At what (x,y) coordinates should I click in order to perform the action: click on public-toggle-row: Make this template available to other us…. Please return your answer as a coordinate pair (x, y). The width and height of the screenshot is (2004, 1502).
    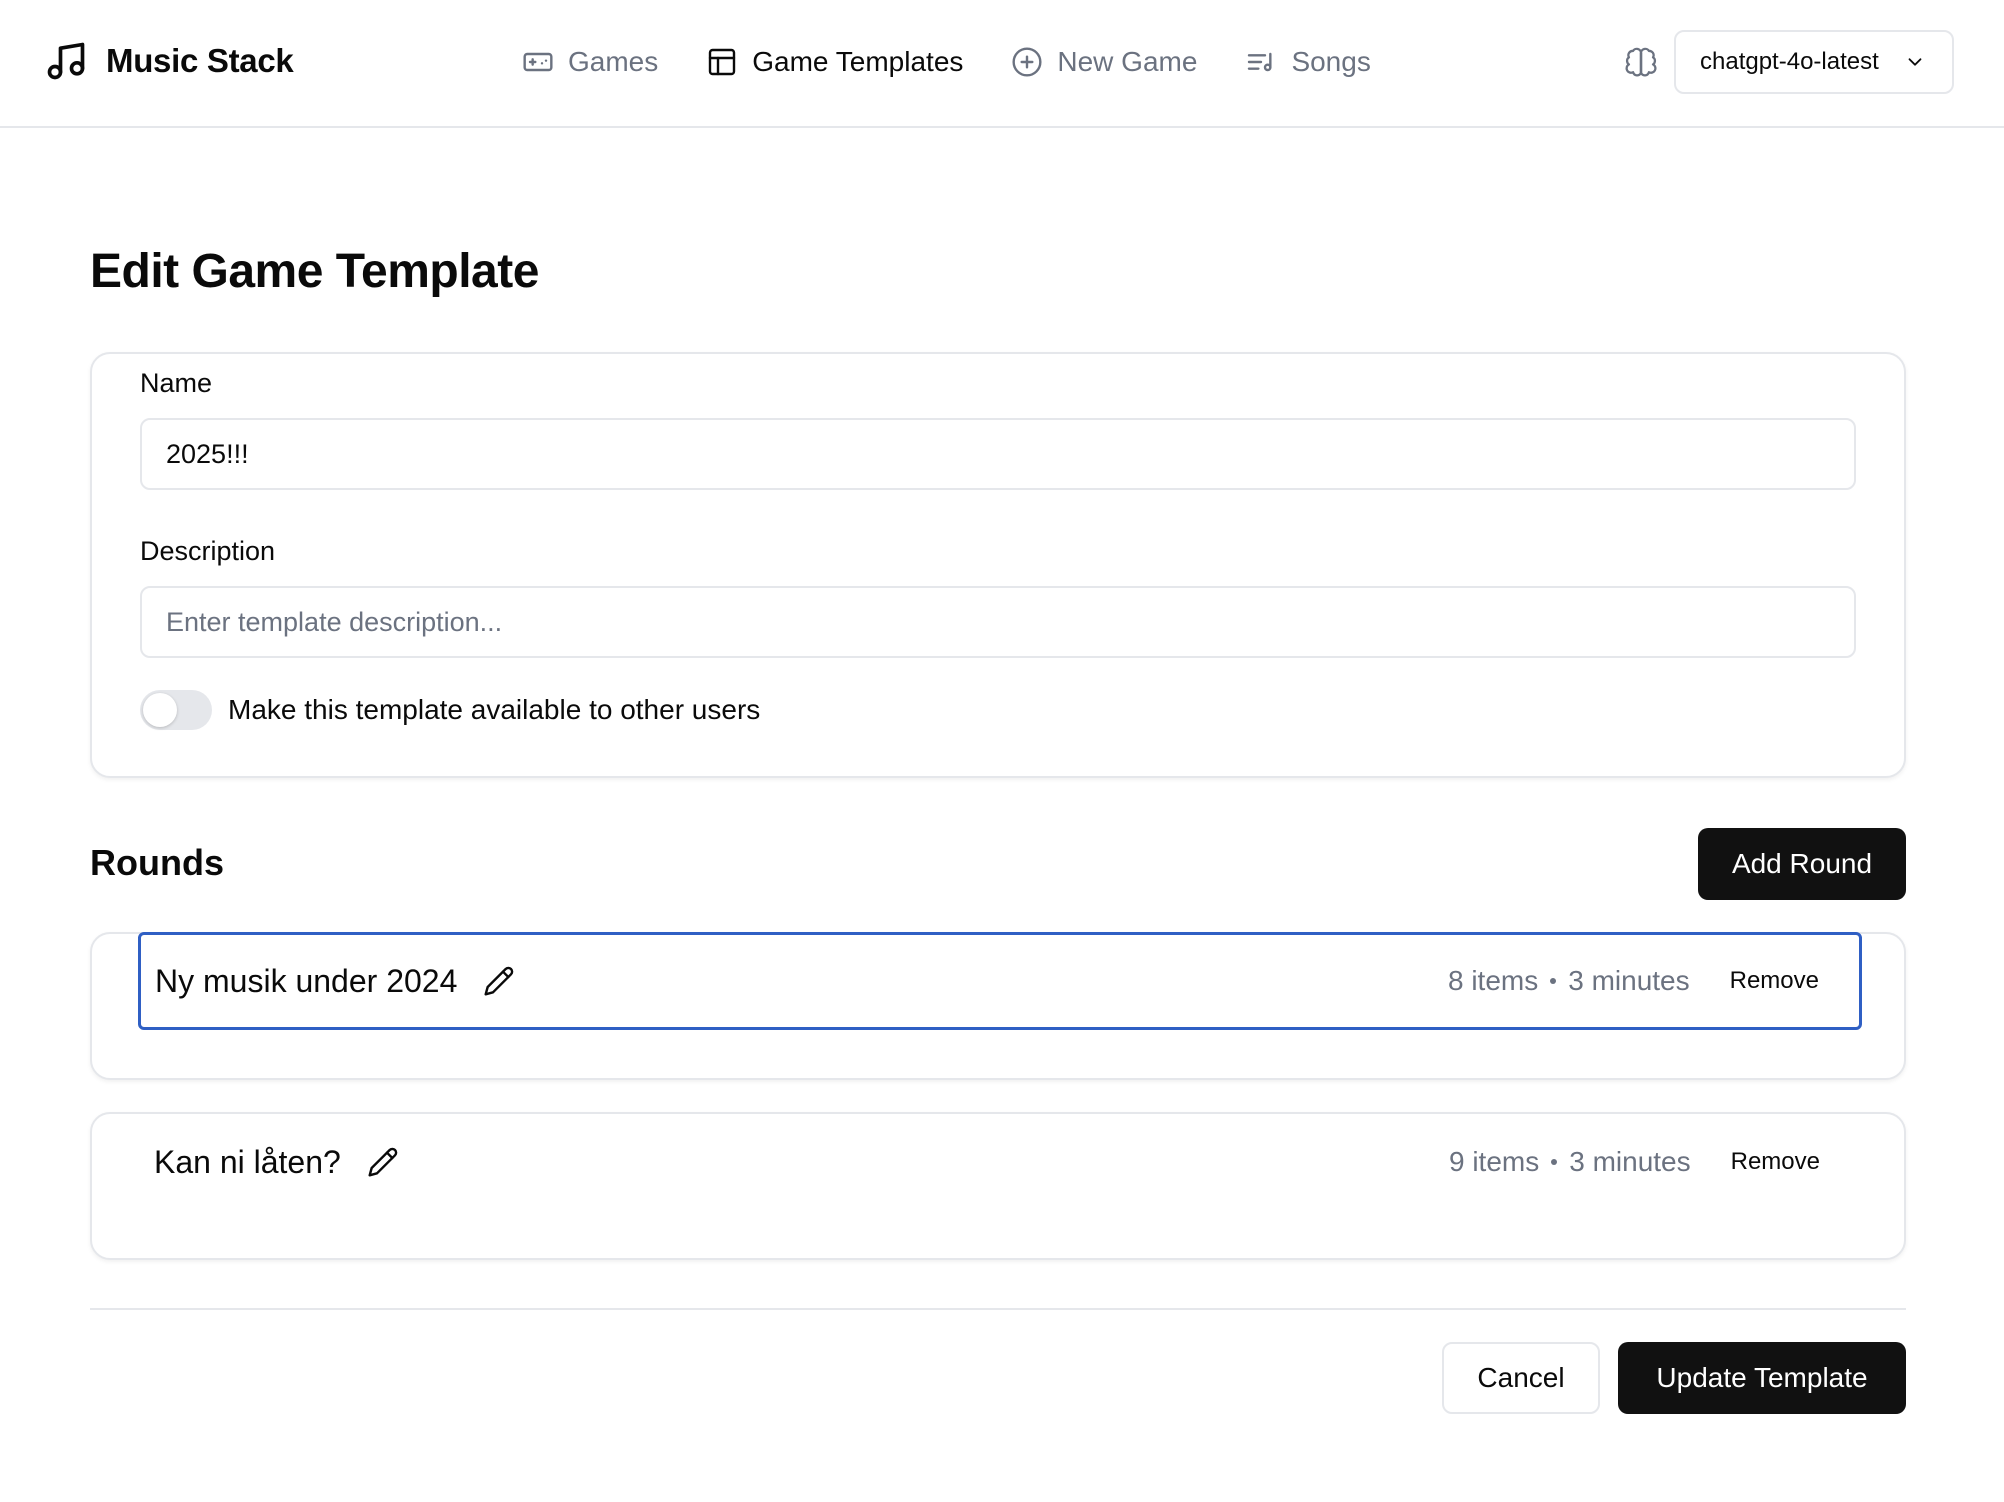
    Looking at the image, I should click on (450, 710).